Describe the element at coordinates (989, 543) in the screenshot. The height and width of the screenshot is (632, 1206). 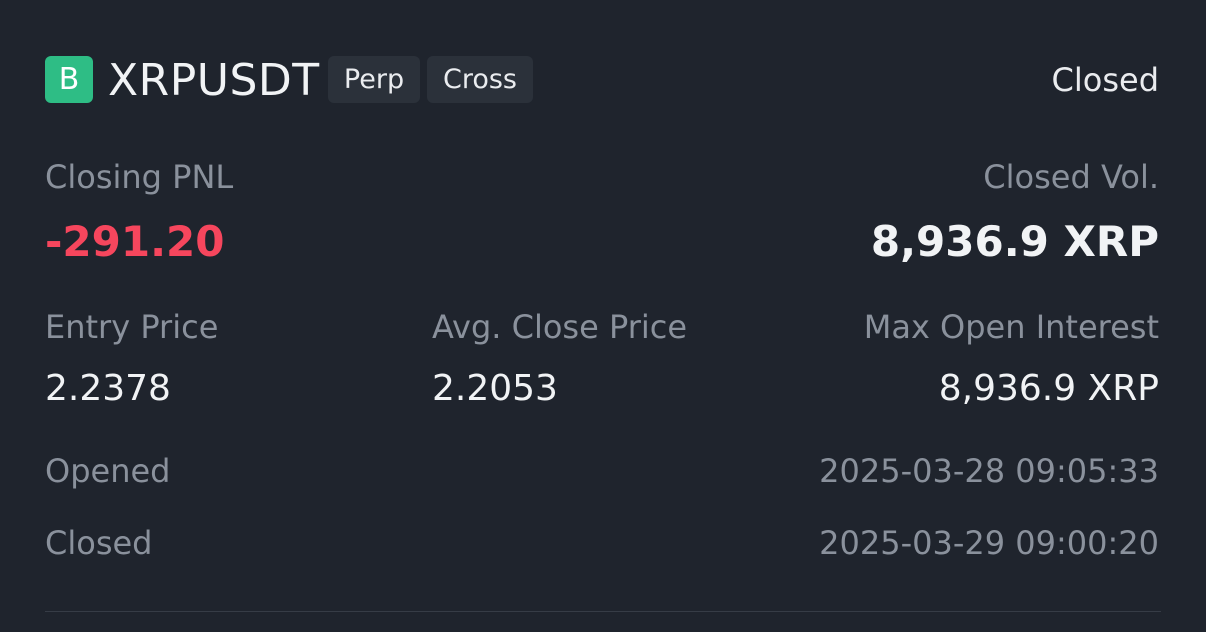
I see `closed-time: 2025-03-29 09:00:20` at that location.